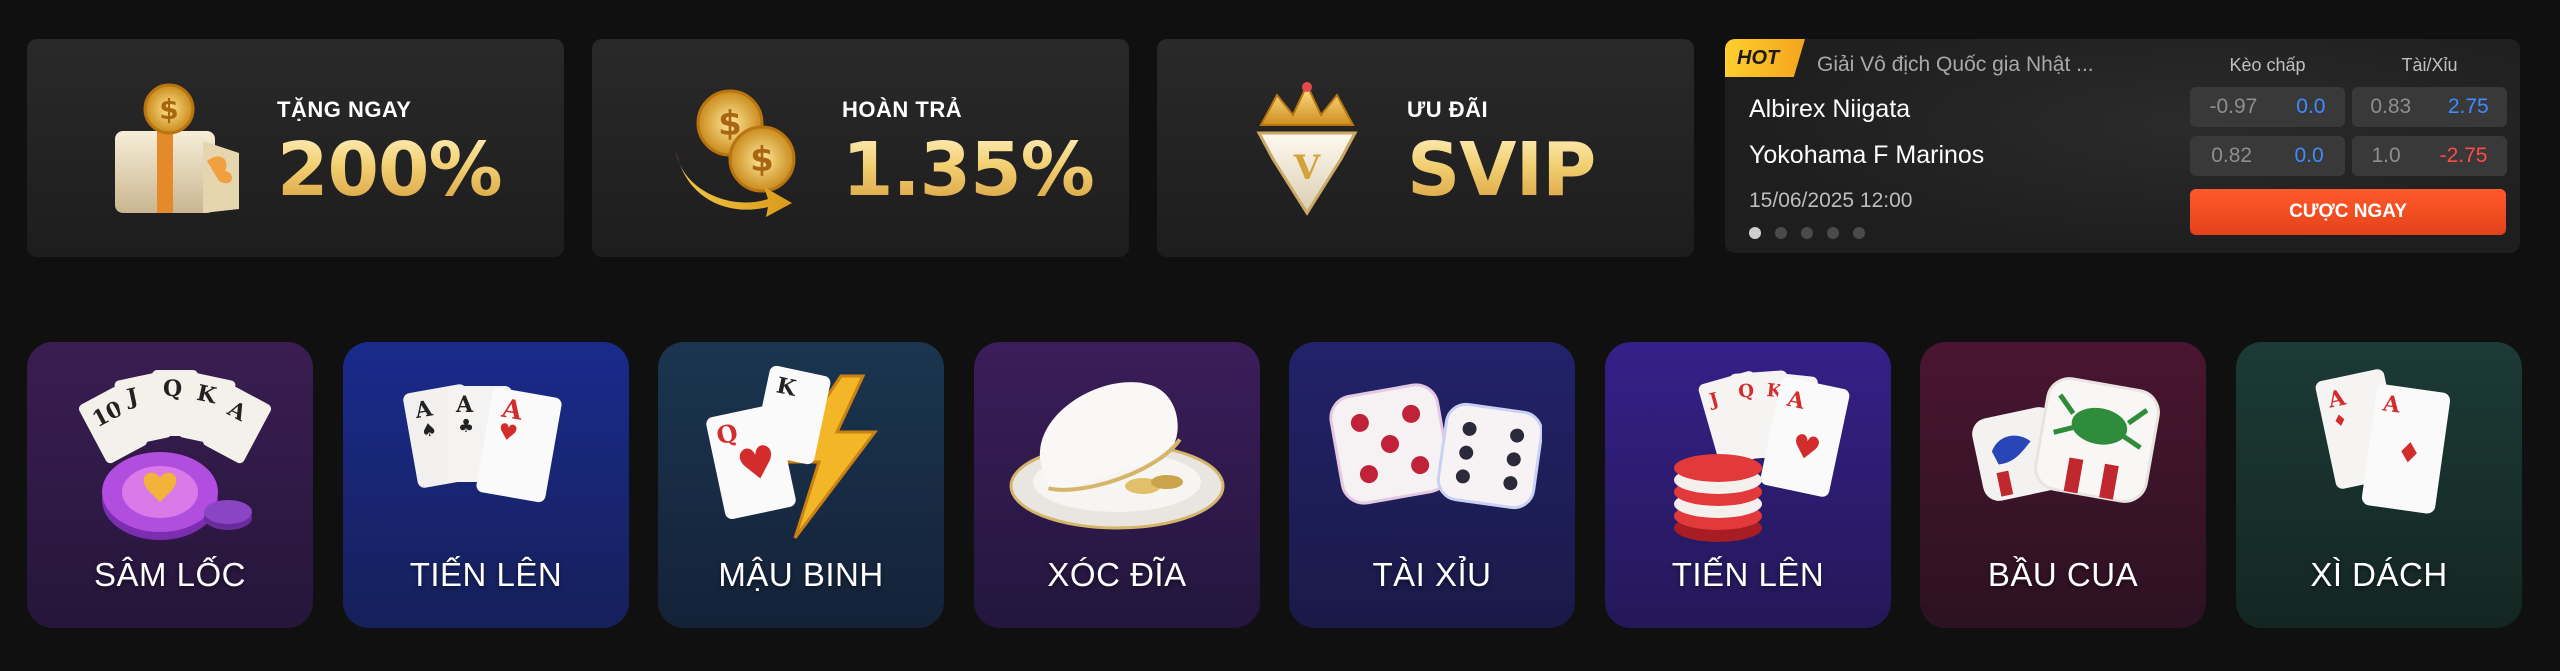  I want to click on gift-box-coin-icon: $, so click(177, 148).